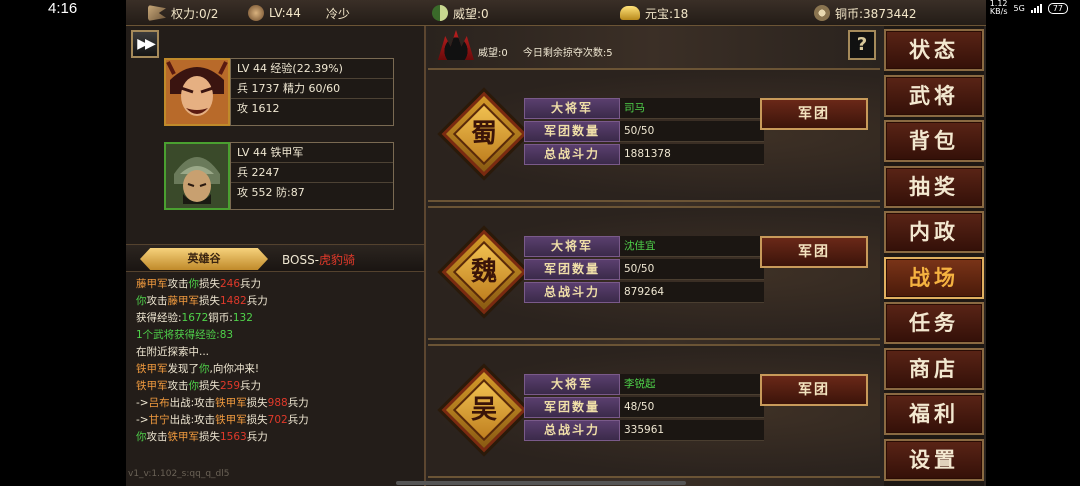  Describe the element at coordinates (279, 386) in the screenshot. I see `log-line: 铁甲军攻击你损失259兵力` at that location.